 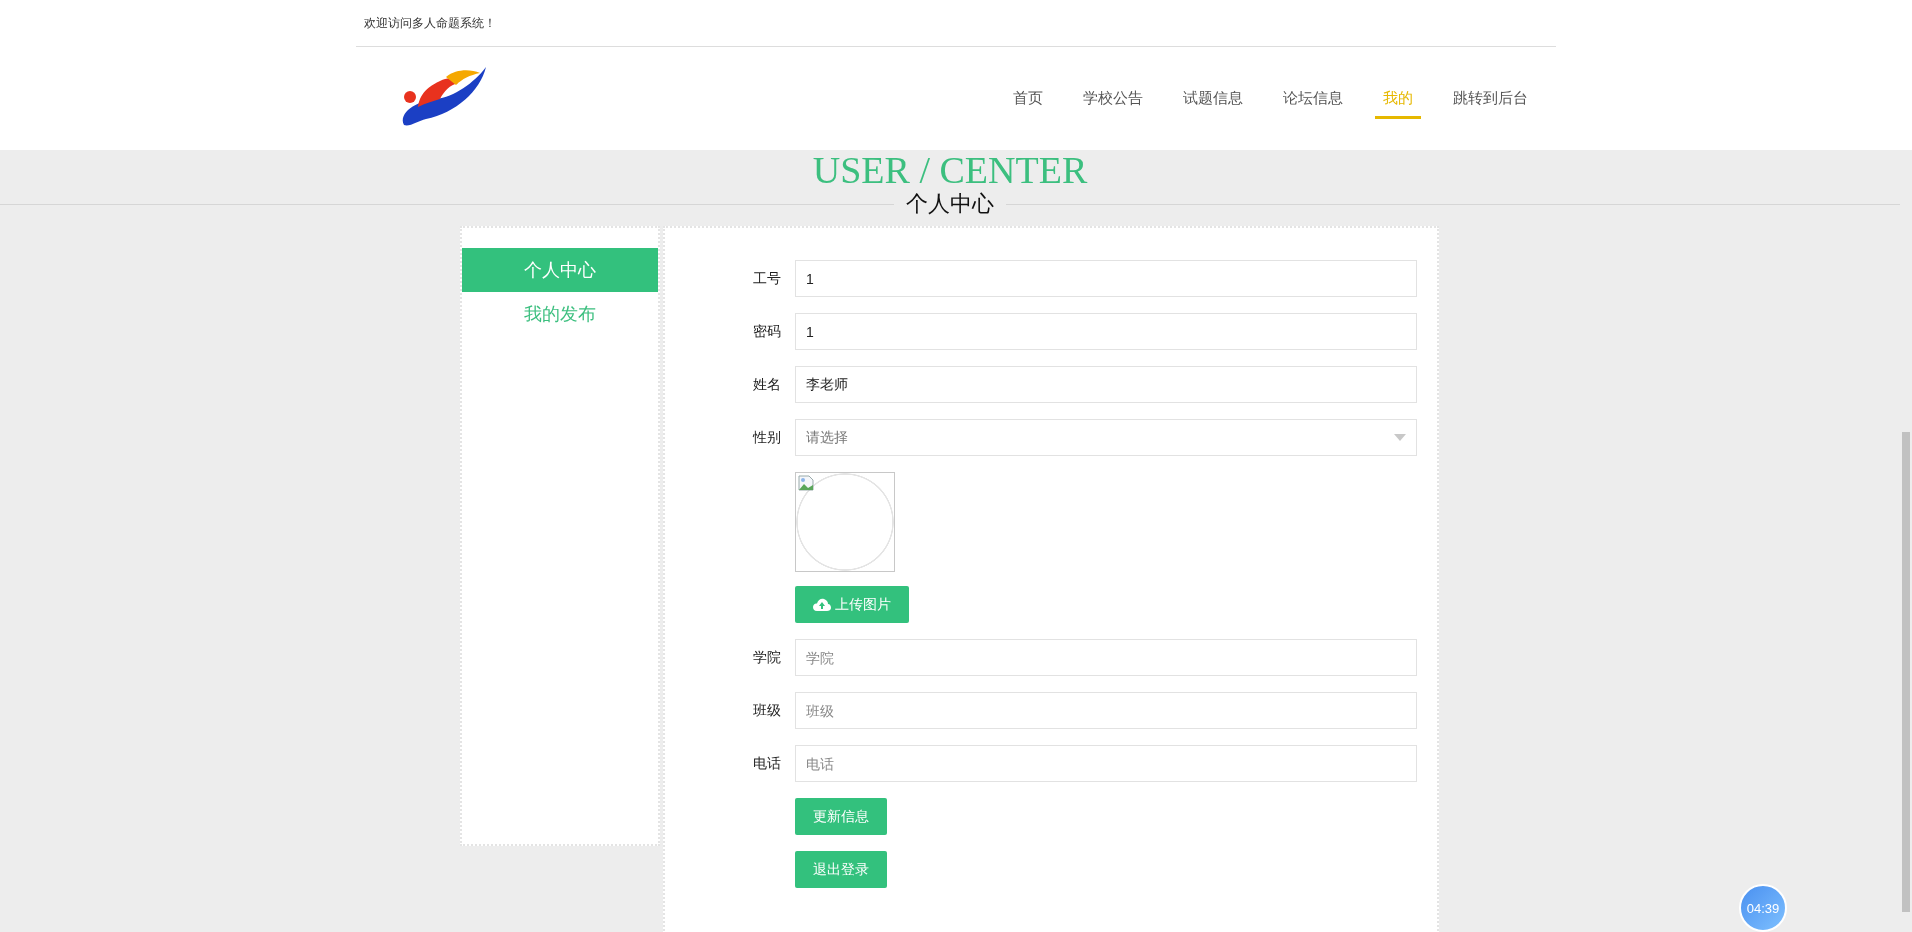 I want to click on input-field: 学院, so click(x=1106, y=657).